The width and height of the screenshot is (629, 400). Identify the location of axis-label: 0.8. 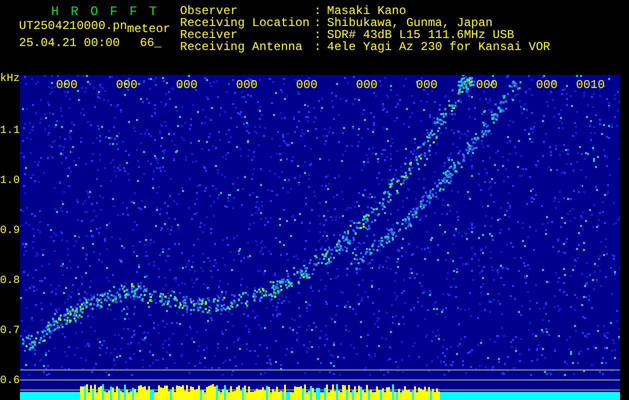
(10, 281).